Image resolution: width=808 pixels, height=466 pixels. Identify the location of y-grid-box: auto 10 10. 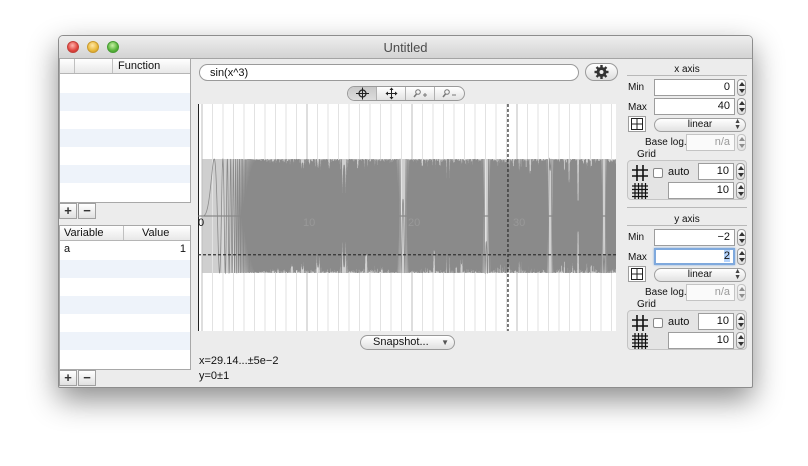
(687, 330).